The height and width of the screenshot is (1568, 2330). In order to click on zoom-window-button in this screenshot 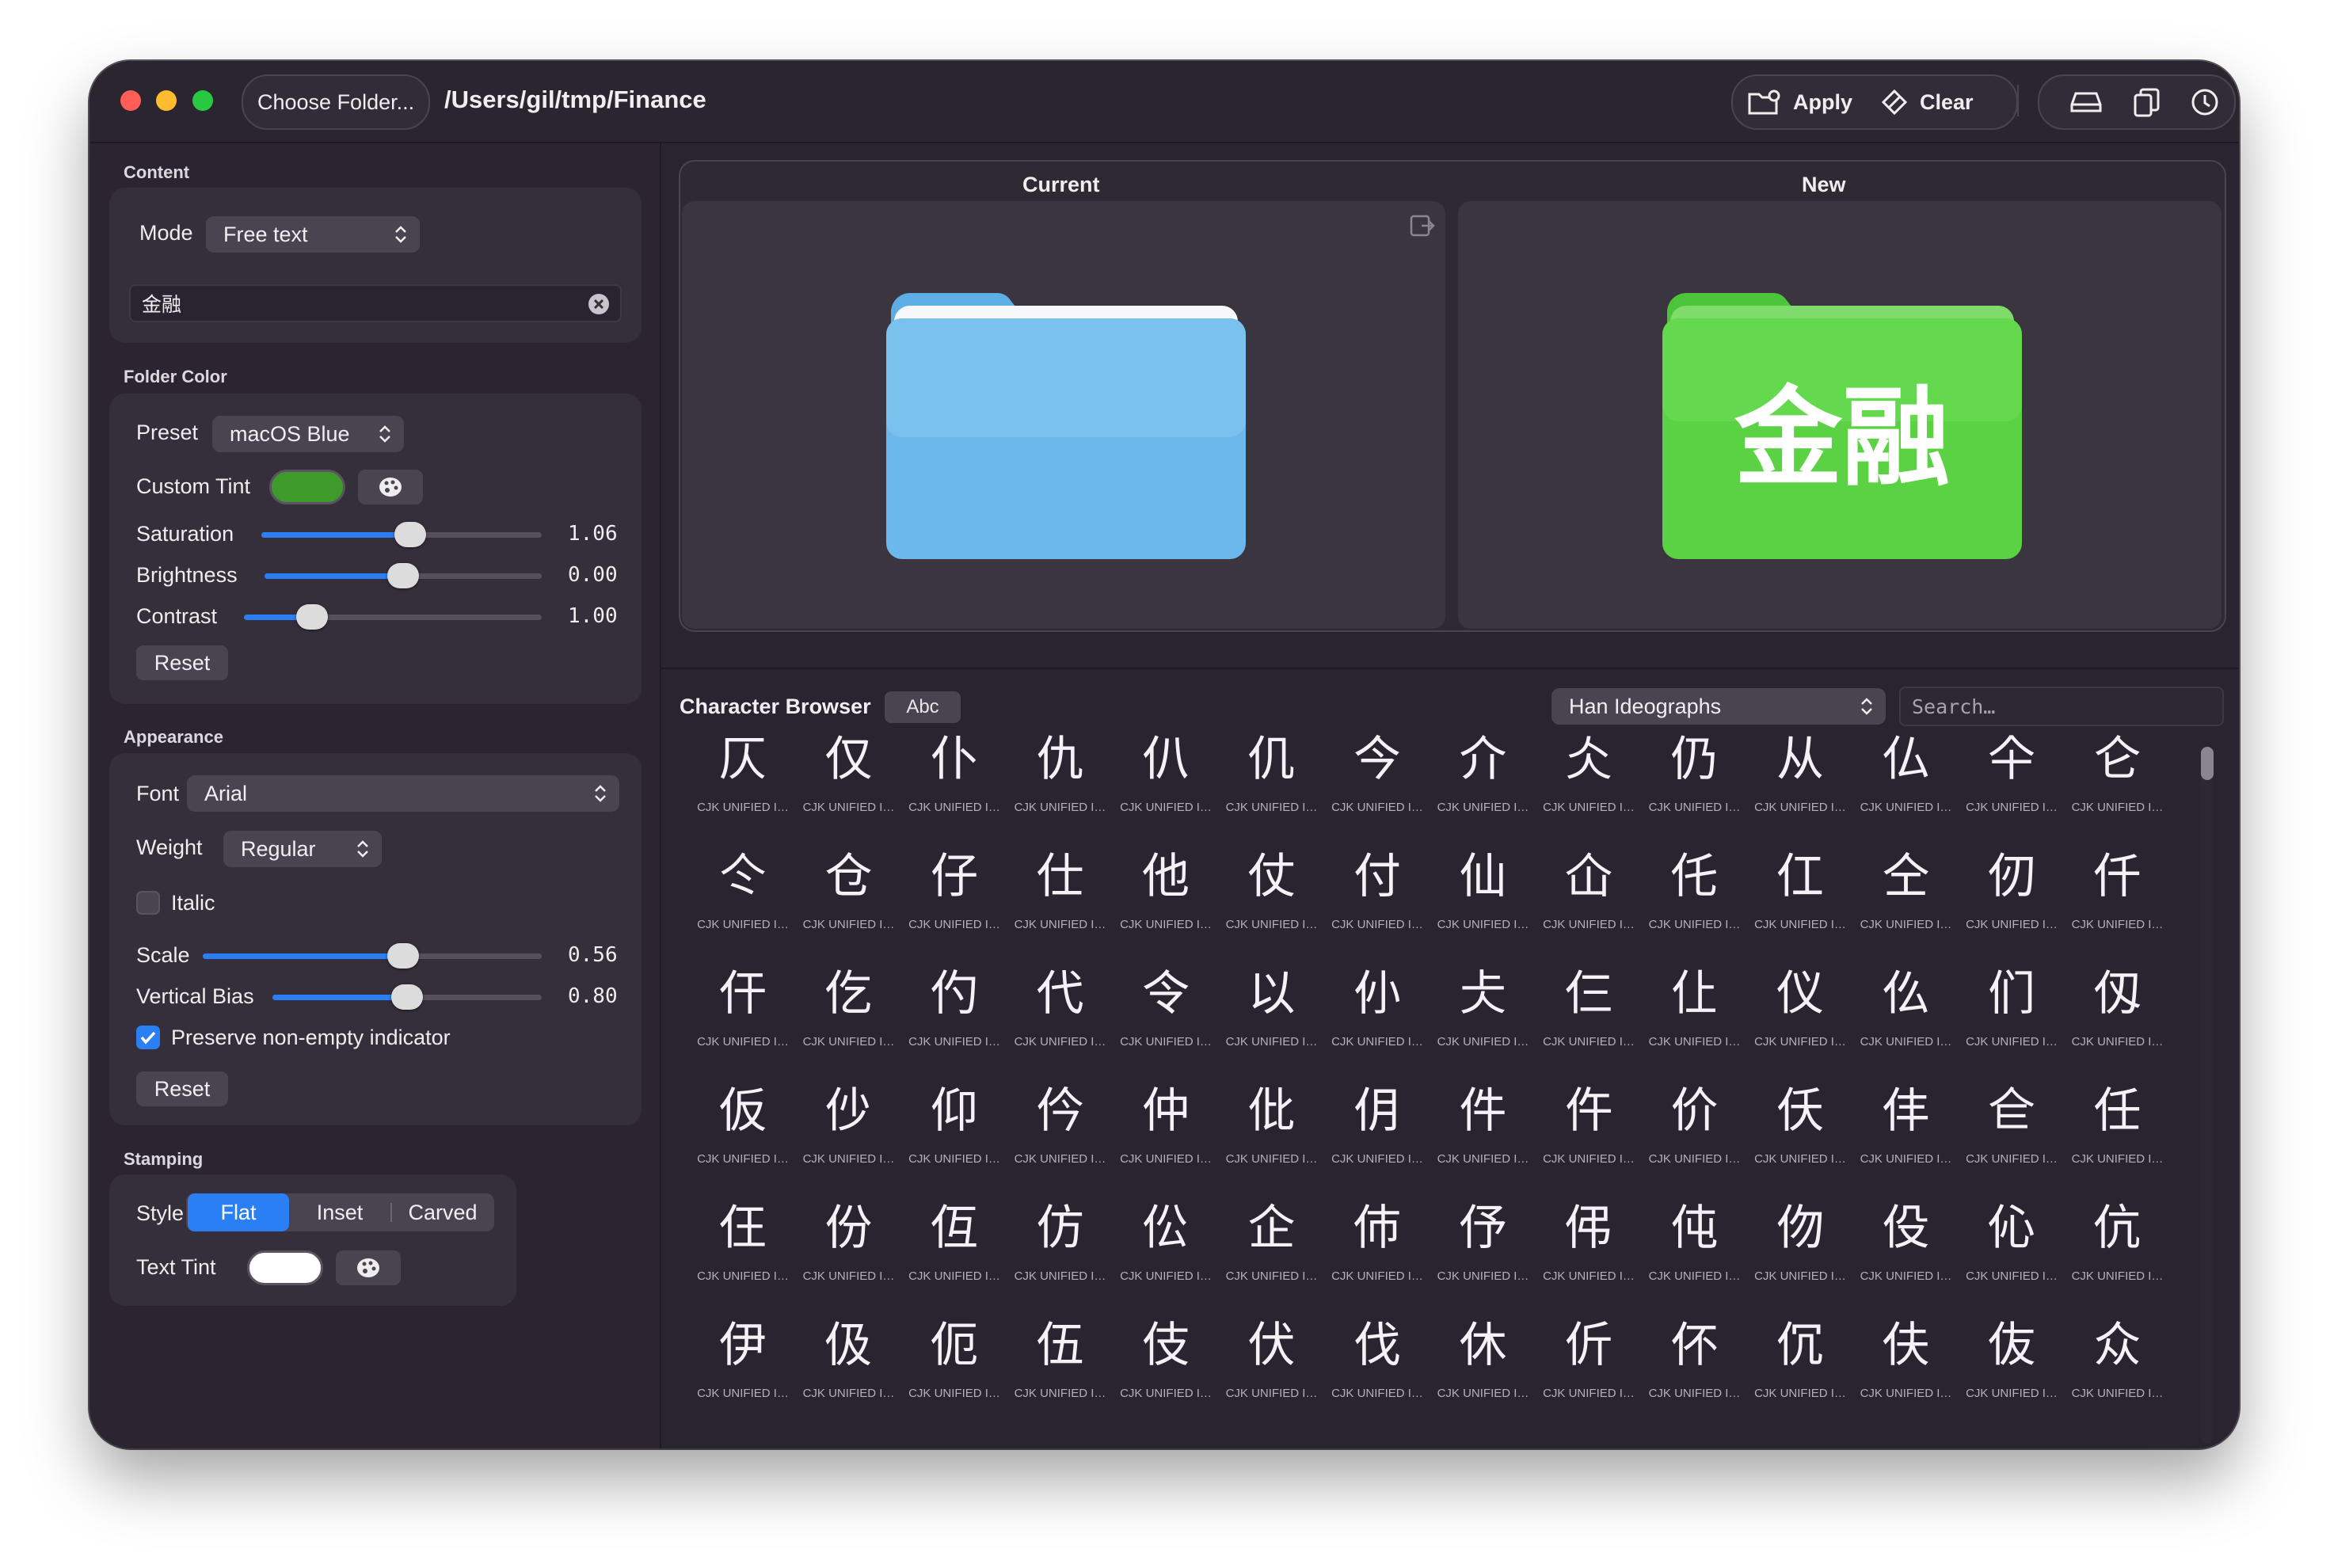, I will do `click(202, 100)`.